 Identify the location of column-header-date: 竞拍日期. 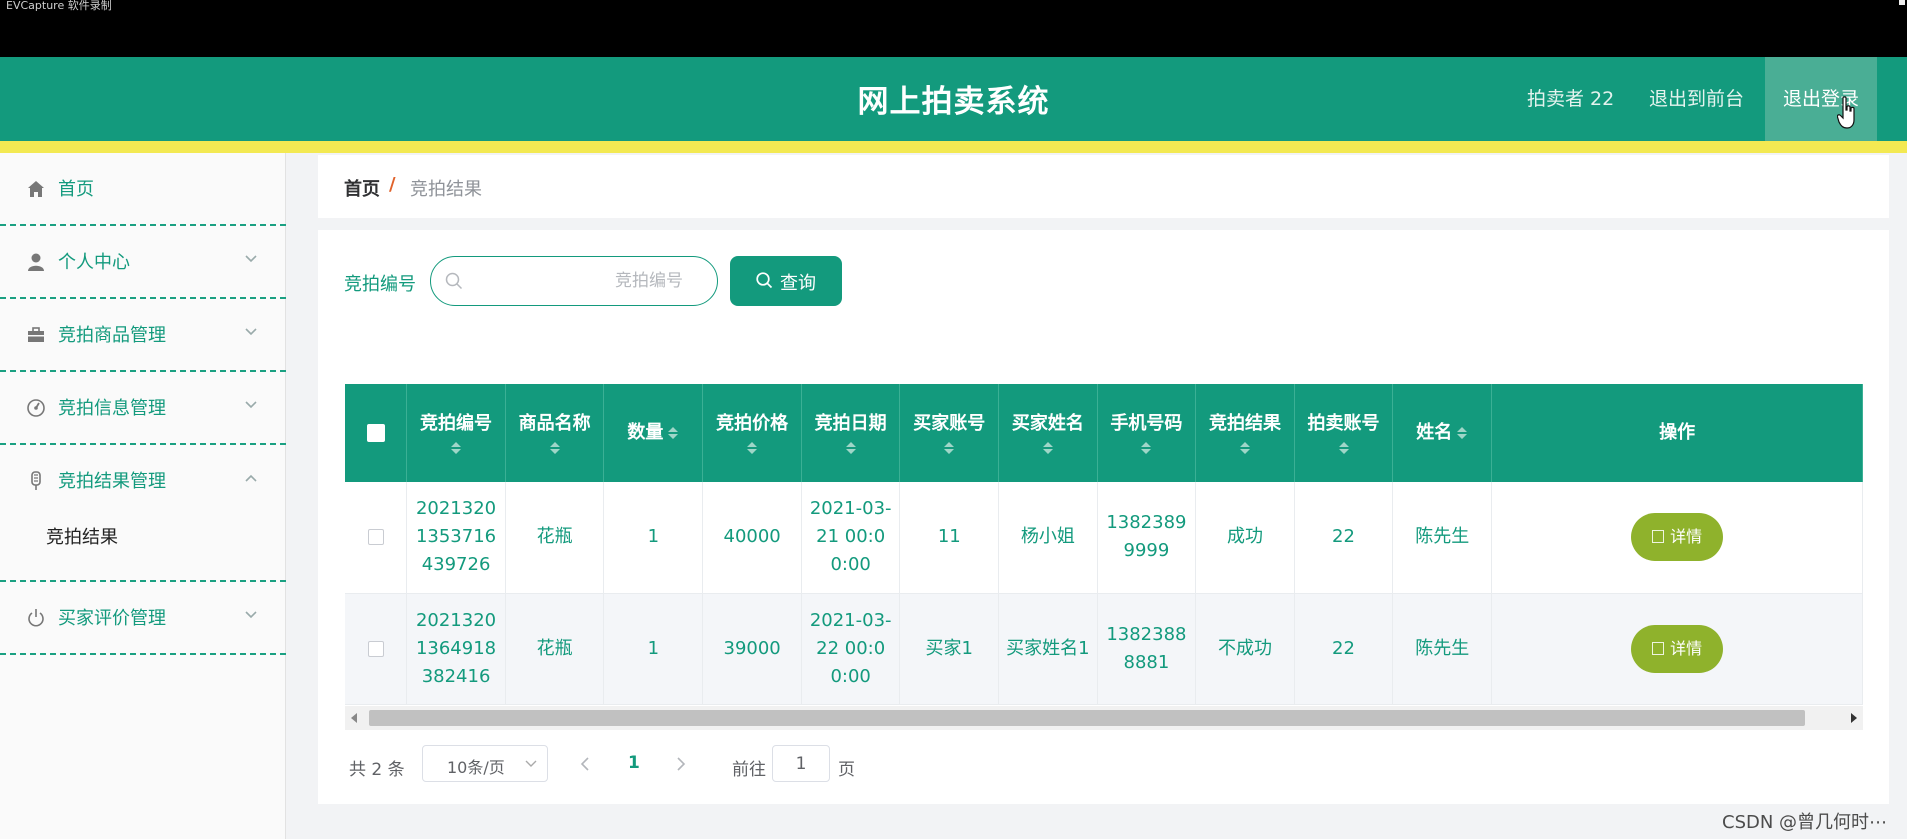
(851, 433).